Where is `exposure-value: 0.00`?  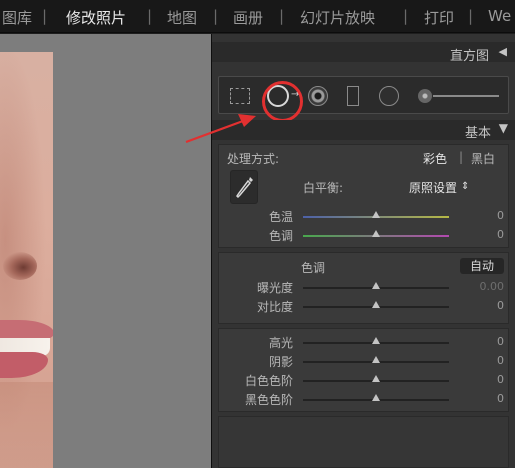
exposure-value: 0.00 is located at coordinates (492, 286).